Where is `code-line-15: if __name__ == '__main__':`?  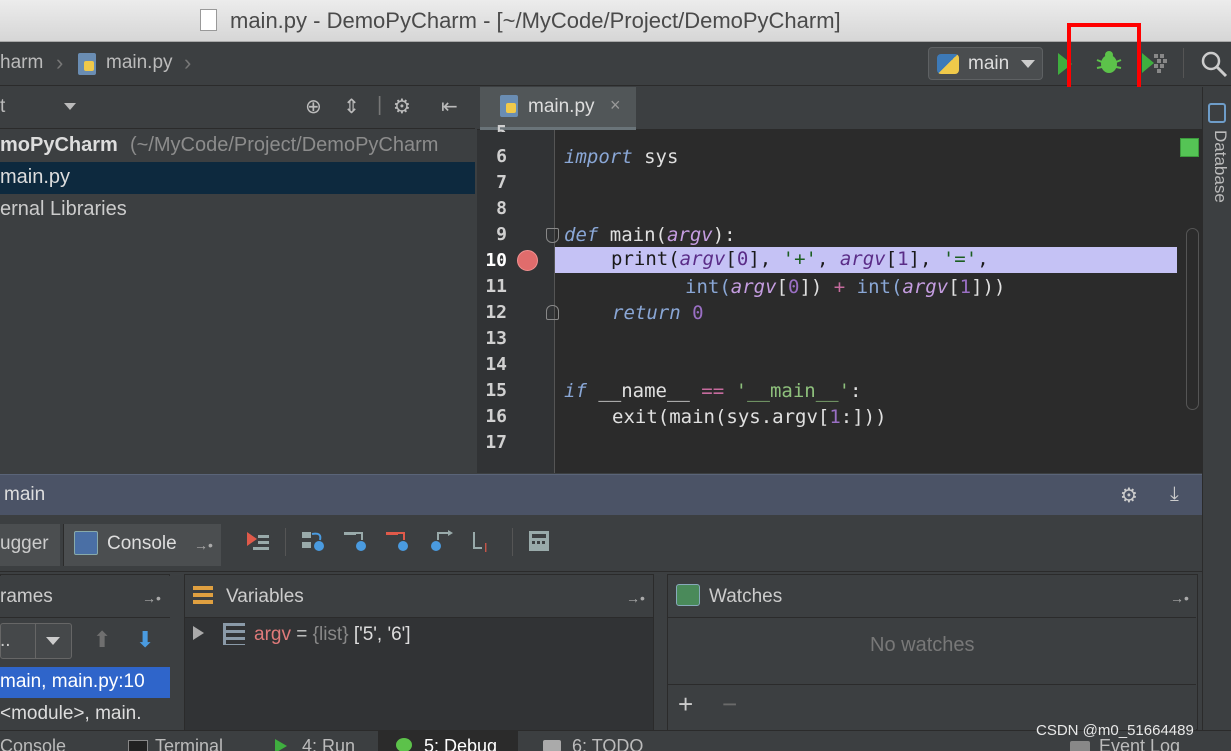 code-line-15: if __name__ == '__main__': is located at coordinates (713, 391).